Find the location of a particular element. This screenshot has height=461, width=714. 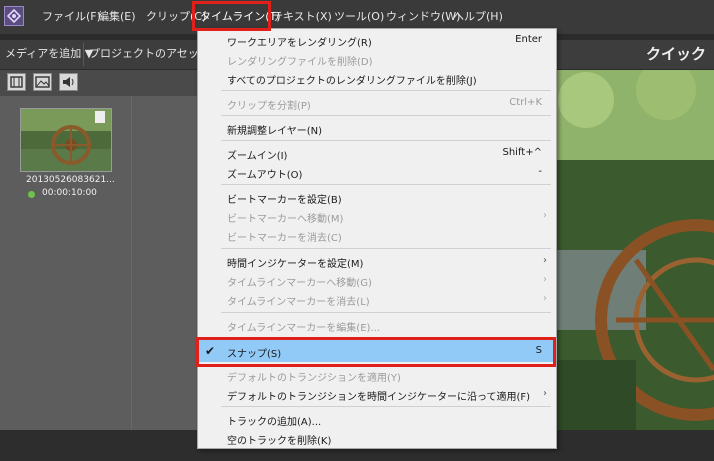

asset-view-tabs is located at coordinates (98, 83).